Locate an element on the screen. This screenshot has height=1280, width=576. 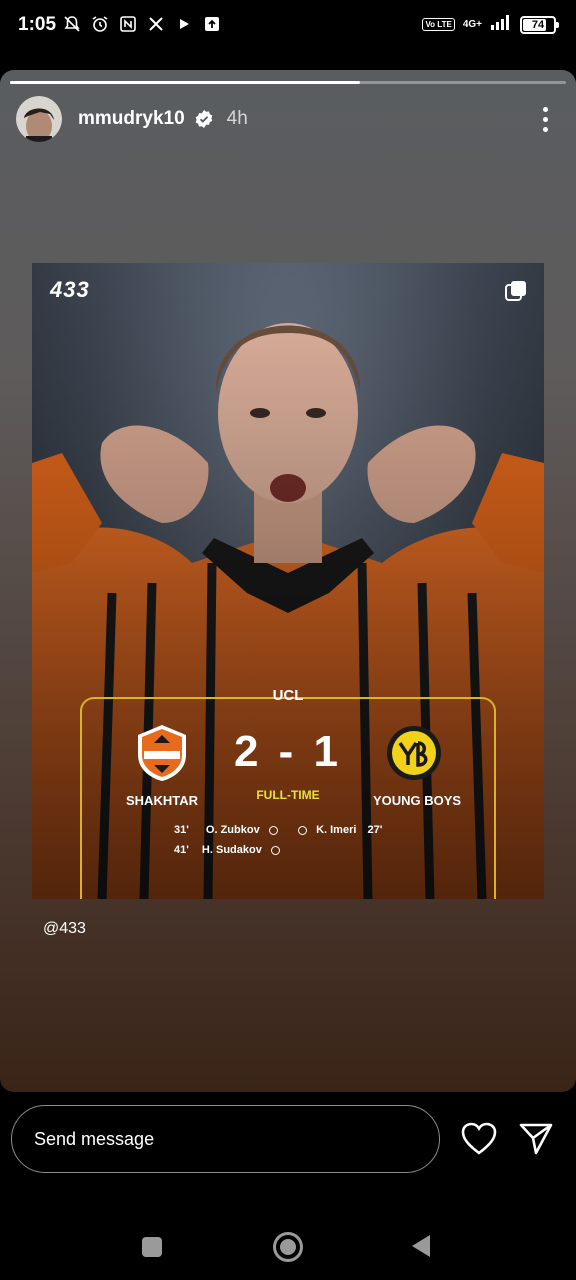
status-bar: 1:05 Vo LTE 4G+ 74 is located at coordinates (288, 27).